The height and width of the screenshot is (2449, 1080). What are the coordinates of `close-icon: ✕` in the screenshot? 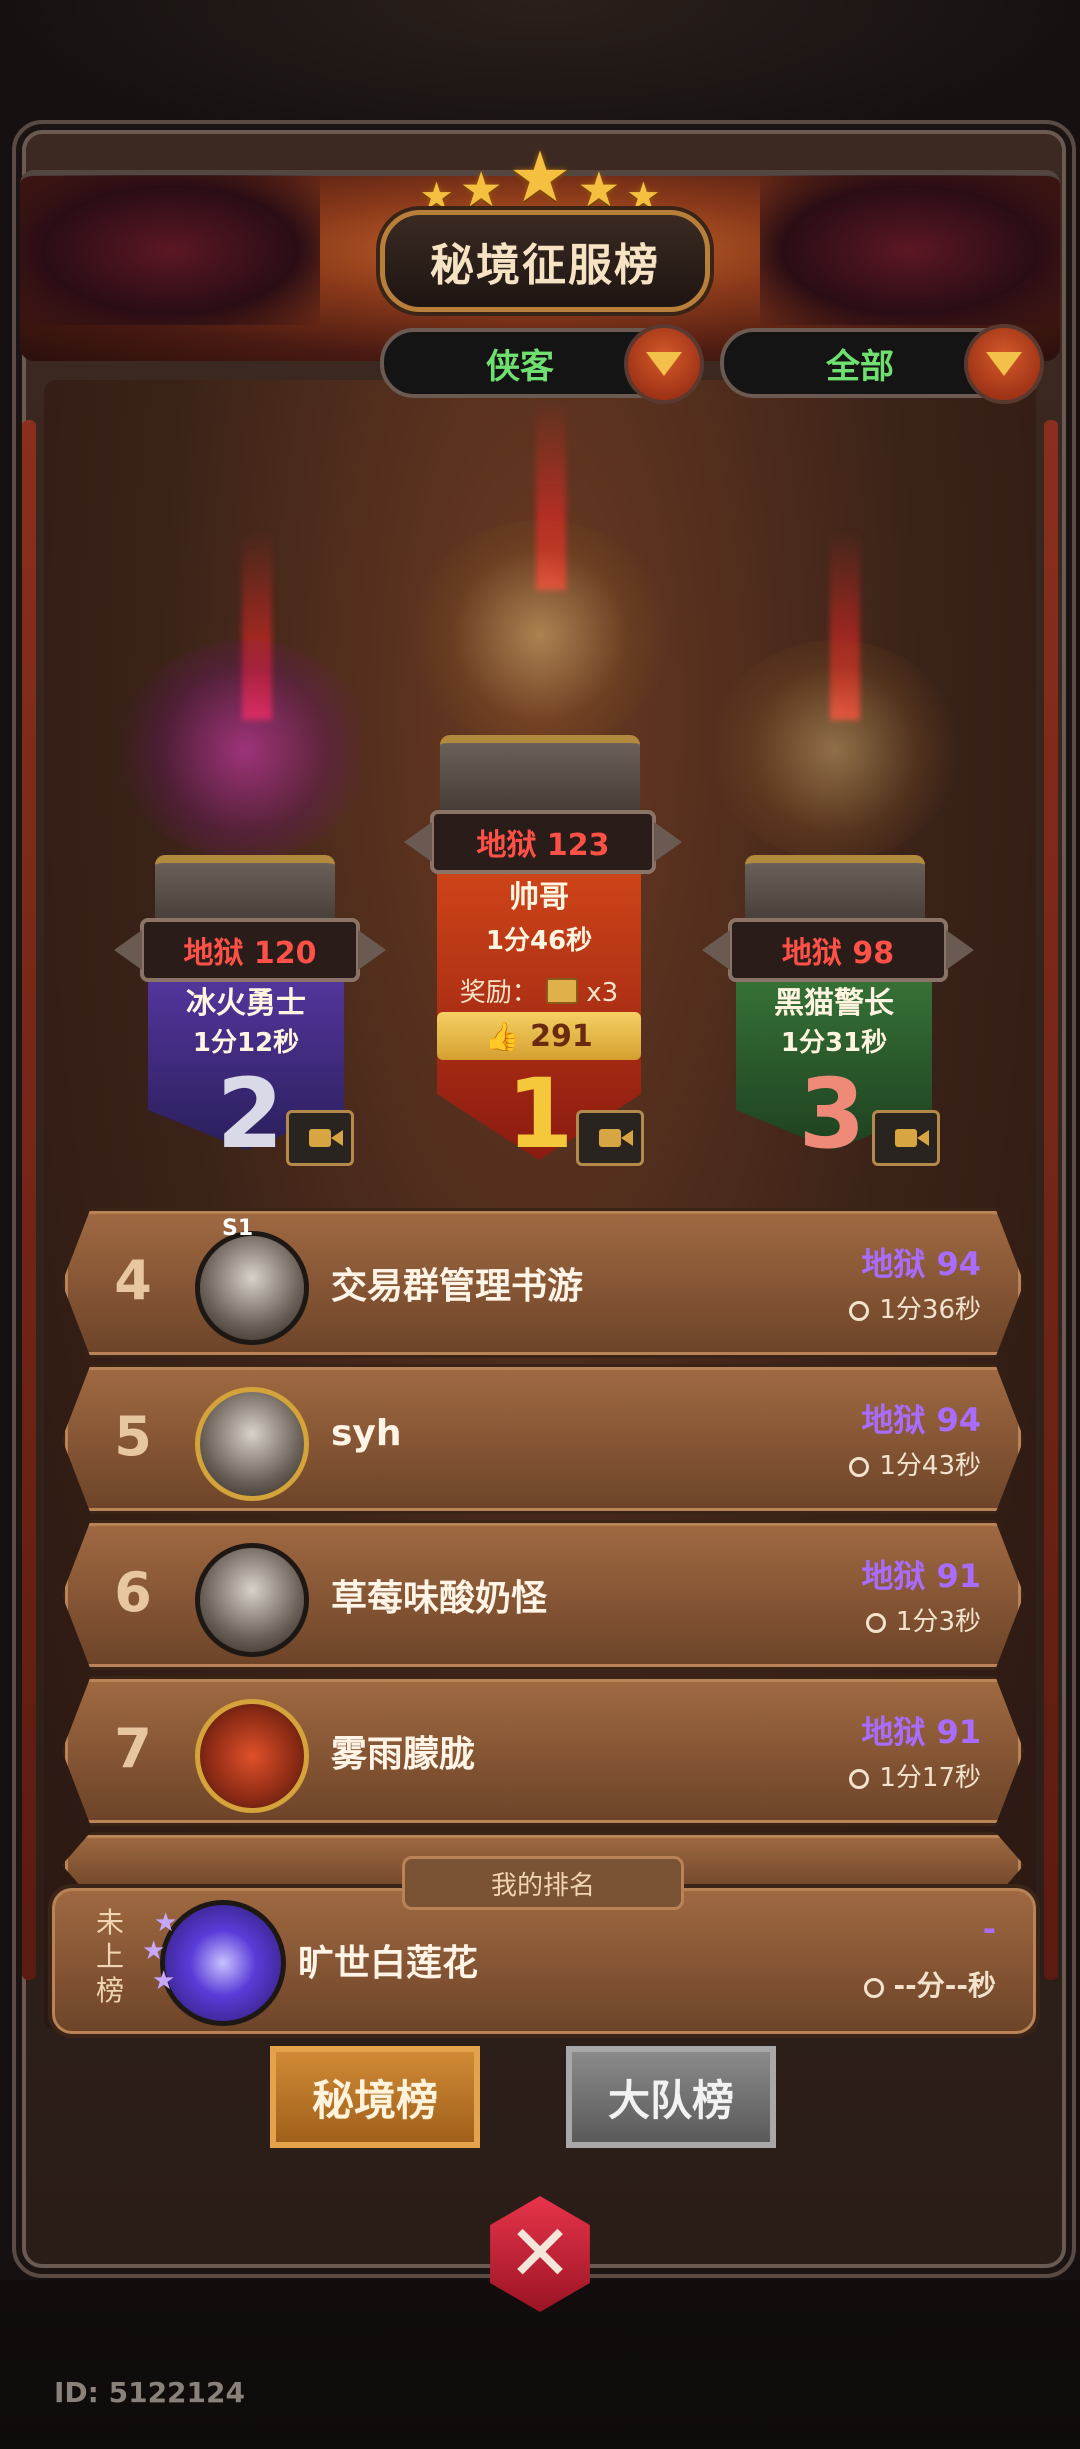 It's located at (540, 2254).